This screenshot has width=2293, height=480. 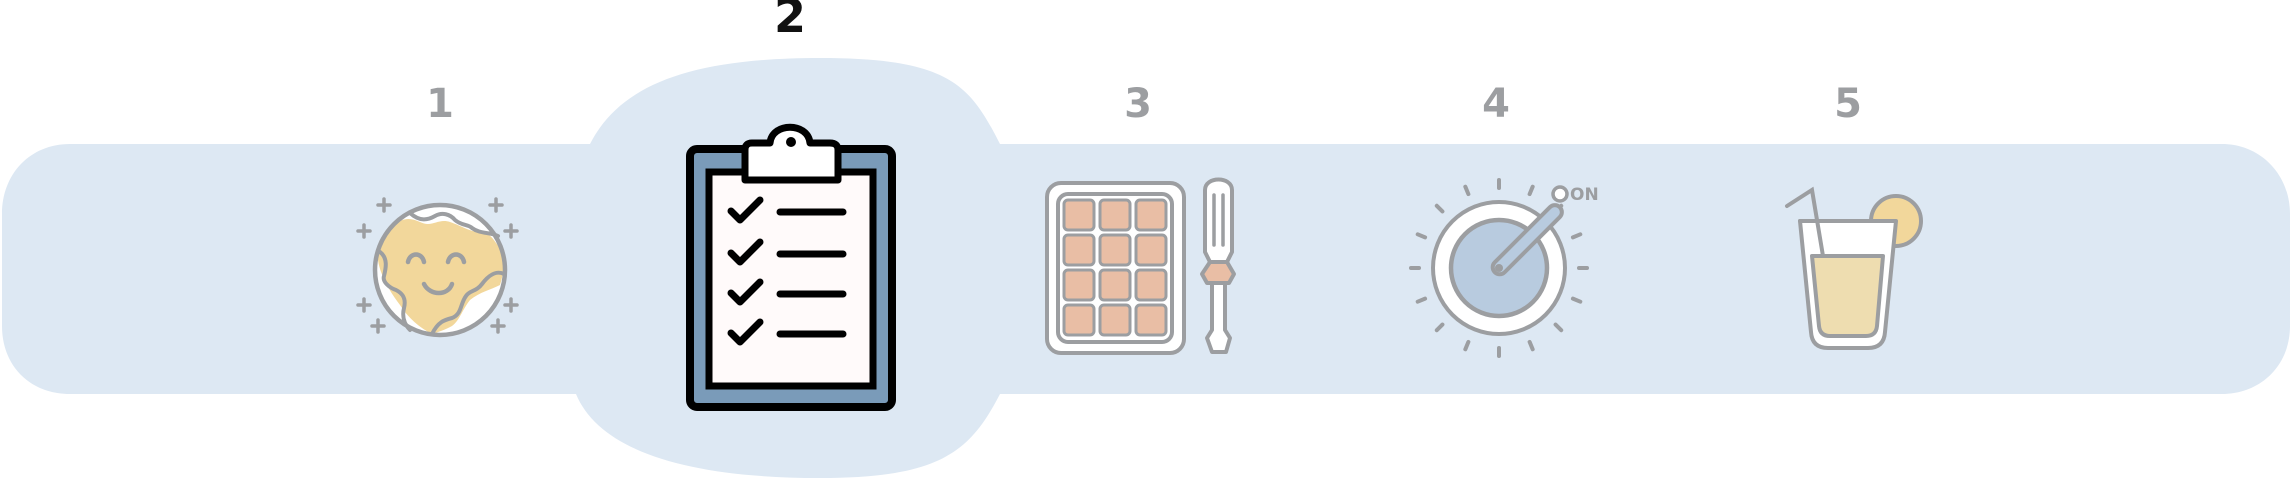 What do you see at coordinates (1584, 195) in the screenshot?
I see `dial-on-label: ON` at bounding box center [1584, 195].